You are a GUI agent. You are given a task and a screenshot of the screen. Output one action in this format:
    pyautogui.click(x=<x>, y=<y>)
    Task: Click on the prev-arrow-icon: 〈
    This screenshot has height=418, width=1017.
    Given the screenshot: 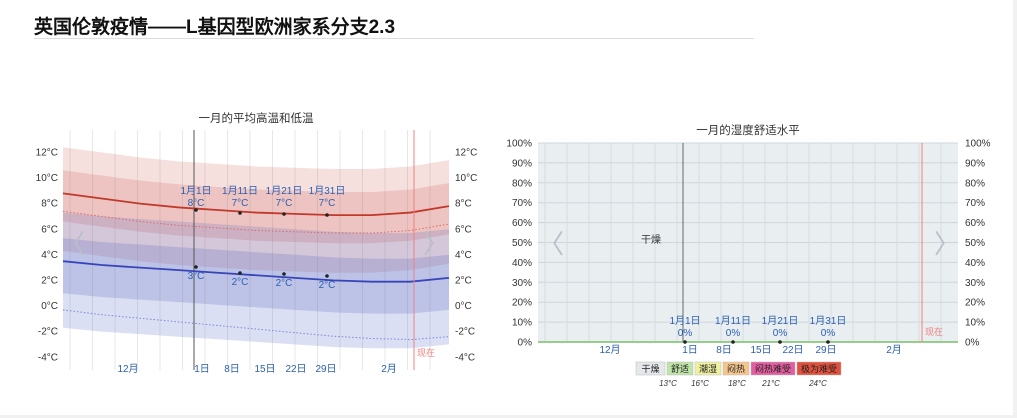 What is the action you would take?
    pyautogui.click(x=551, y=244)
    